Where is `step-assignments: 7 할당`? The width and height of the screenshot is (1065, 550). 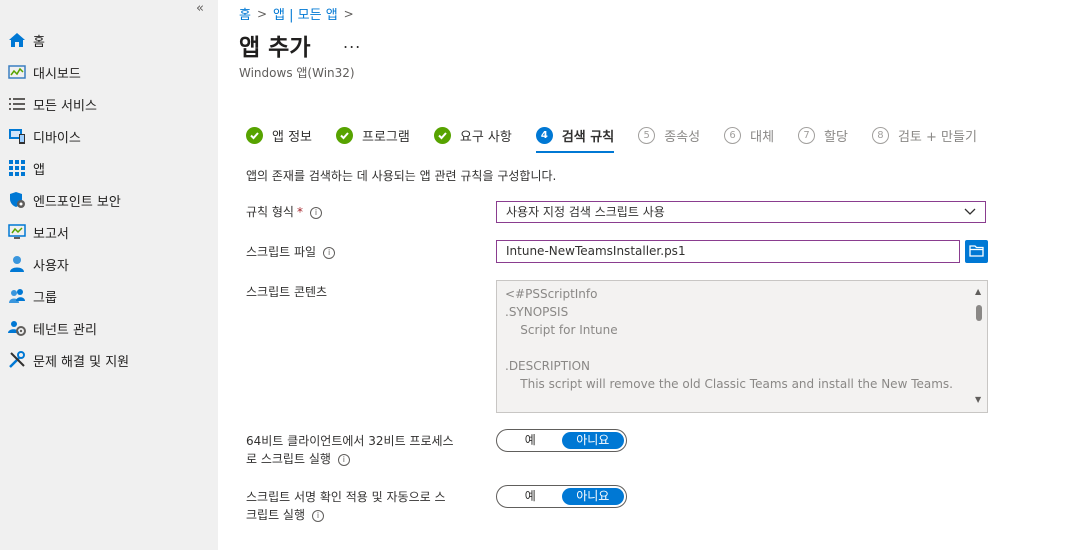 step-assignments: 7 할당 is located at coordinates (823, 135).